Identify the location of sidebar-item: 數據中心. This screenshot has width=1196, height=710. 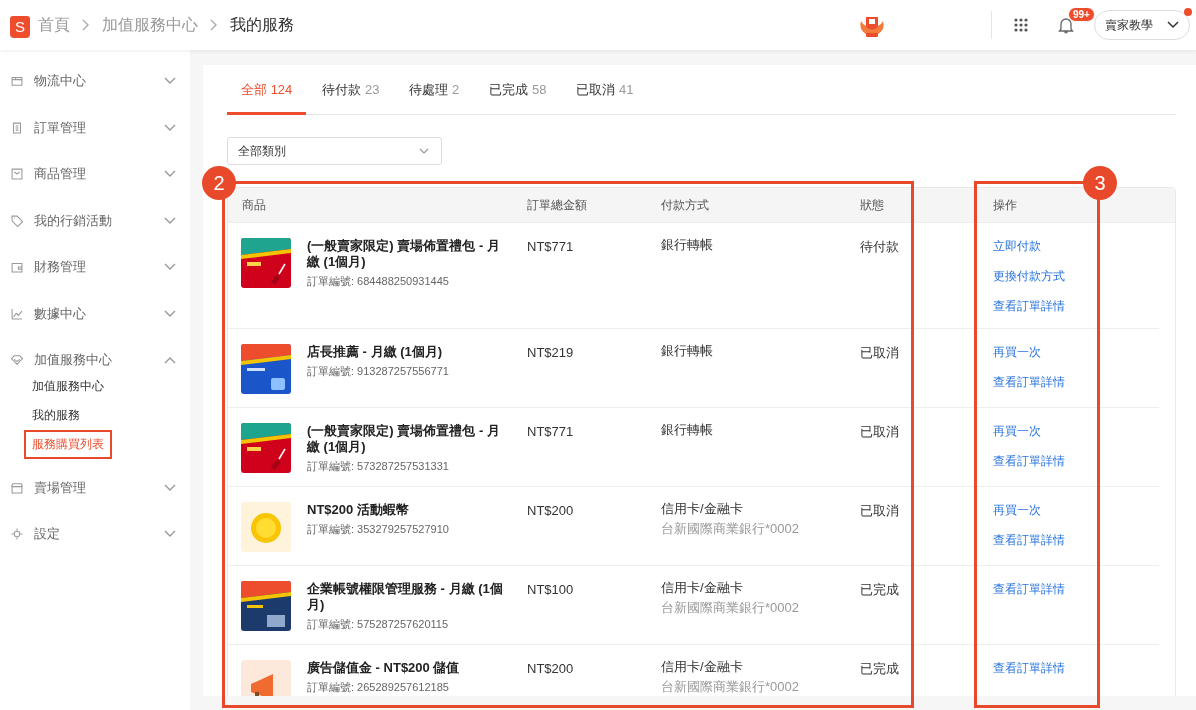
(99, 313).